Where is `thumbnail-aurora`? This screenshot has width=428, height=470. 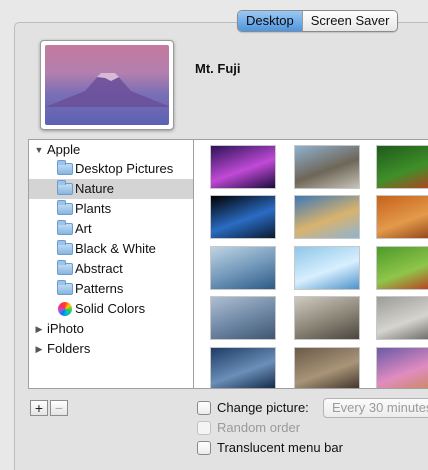 thumbnail-aurora is located at coordinates (243, 167).